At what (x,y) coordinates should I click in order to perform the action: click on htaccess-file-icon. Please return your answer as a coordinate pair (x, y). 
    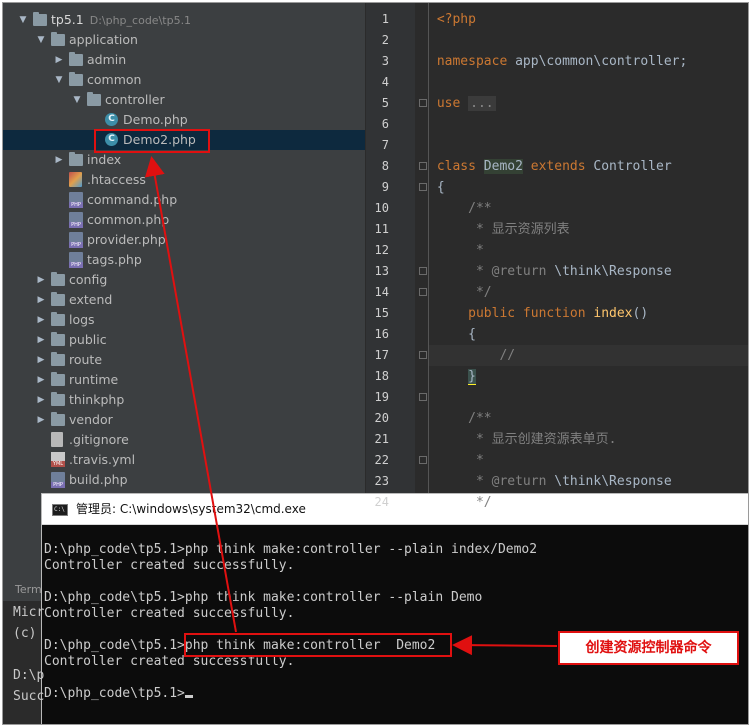
    Looking at the image, I should click on (75, 179).